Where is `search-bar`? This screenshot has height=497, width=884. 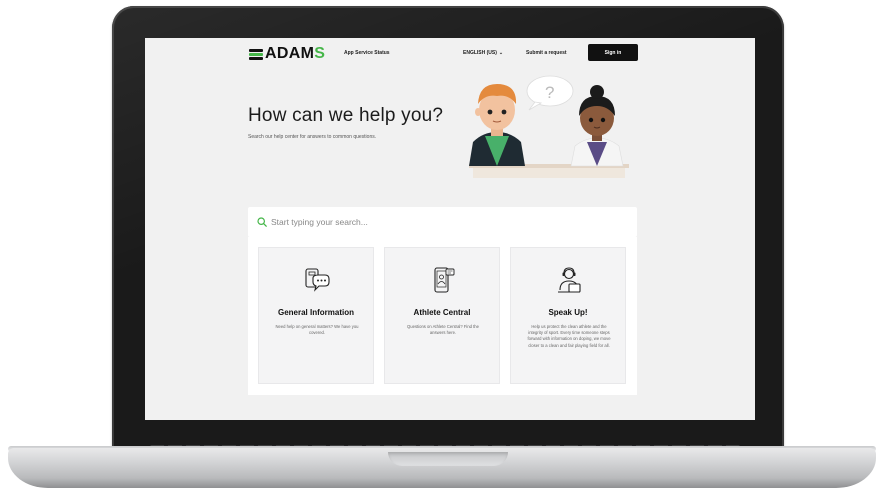 search-bar is located at coordinates (442, 222).